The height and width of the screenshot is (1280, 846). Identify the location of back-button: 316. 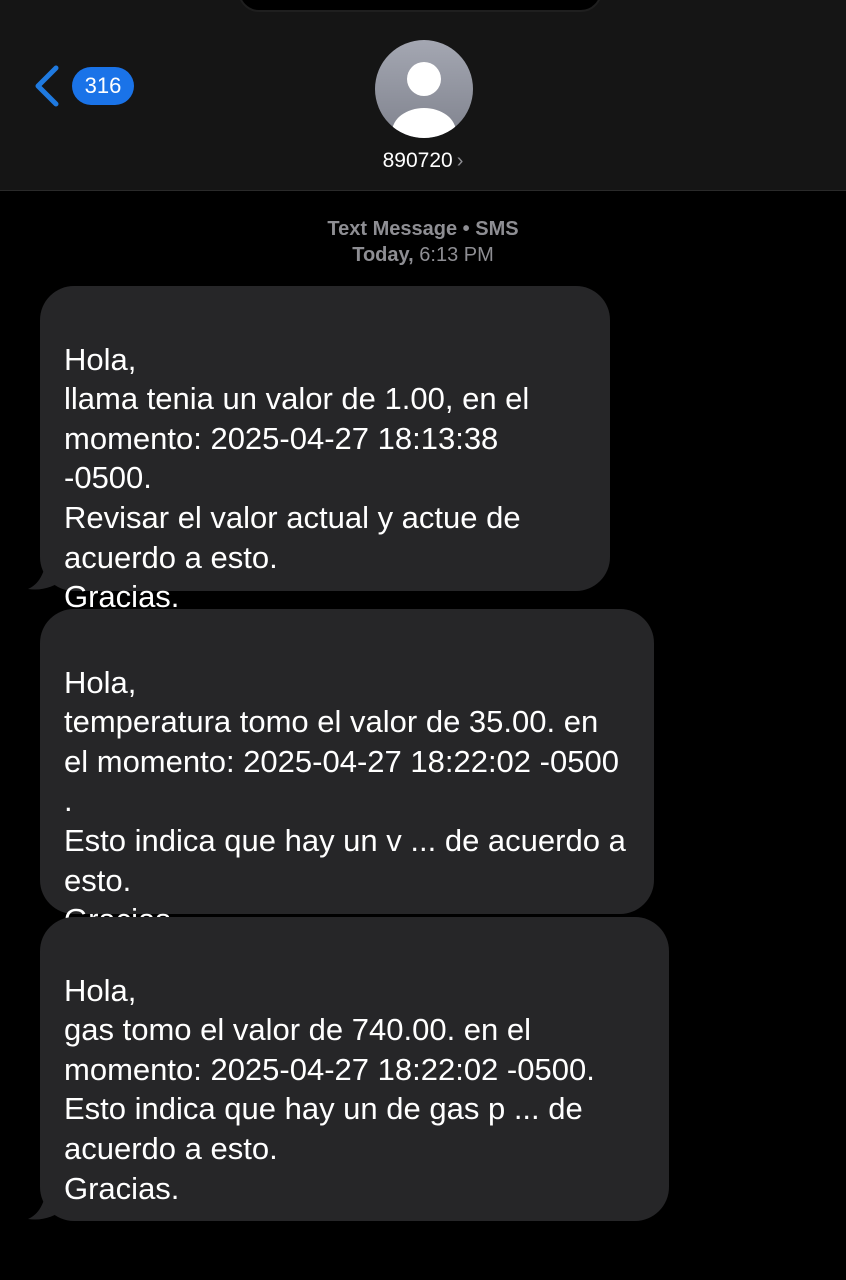
(82, 86).